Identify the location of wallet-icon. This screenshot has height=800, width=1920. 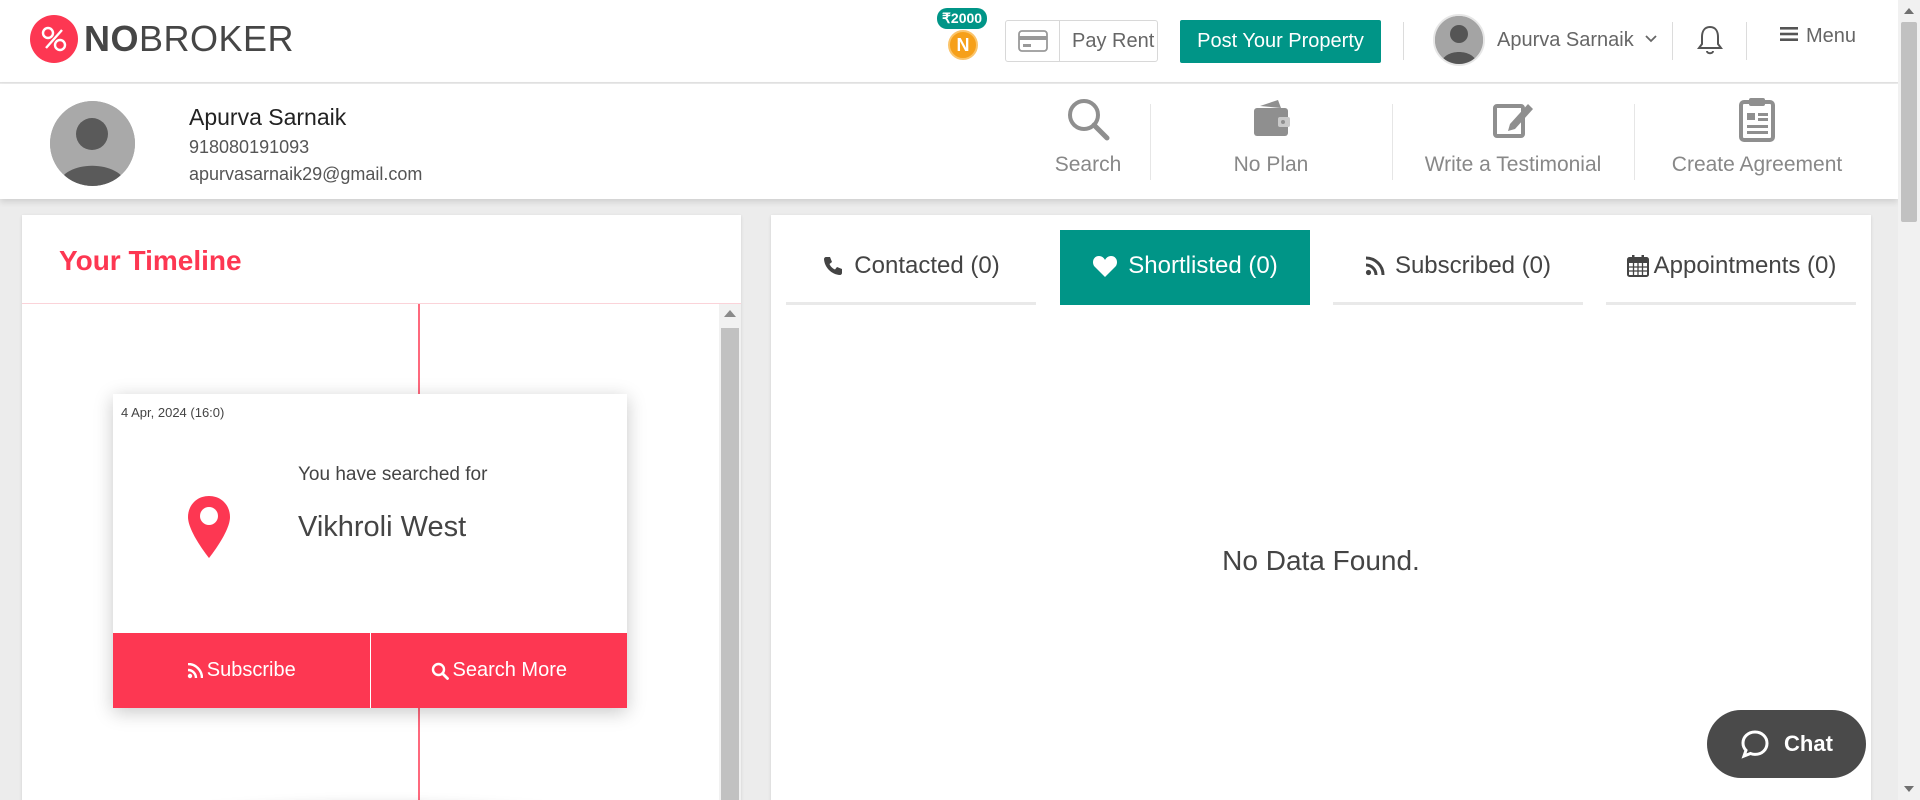
(1271, 121).